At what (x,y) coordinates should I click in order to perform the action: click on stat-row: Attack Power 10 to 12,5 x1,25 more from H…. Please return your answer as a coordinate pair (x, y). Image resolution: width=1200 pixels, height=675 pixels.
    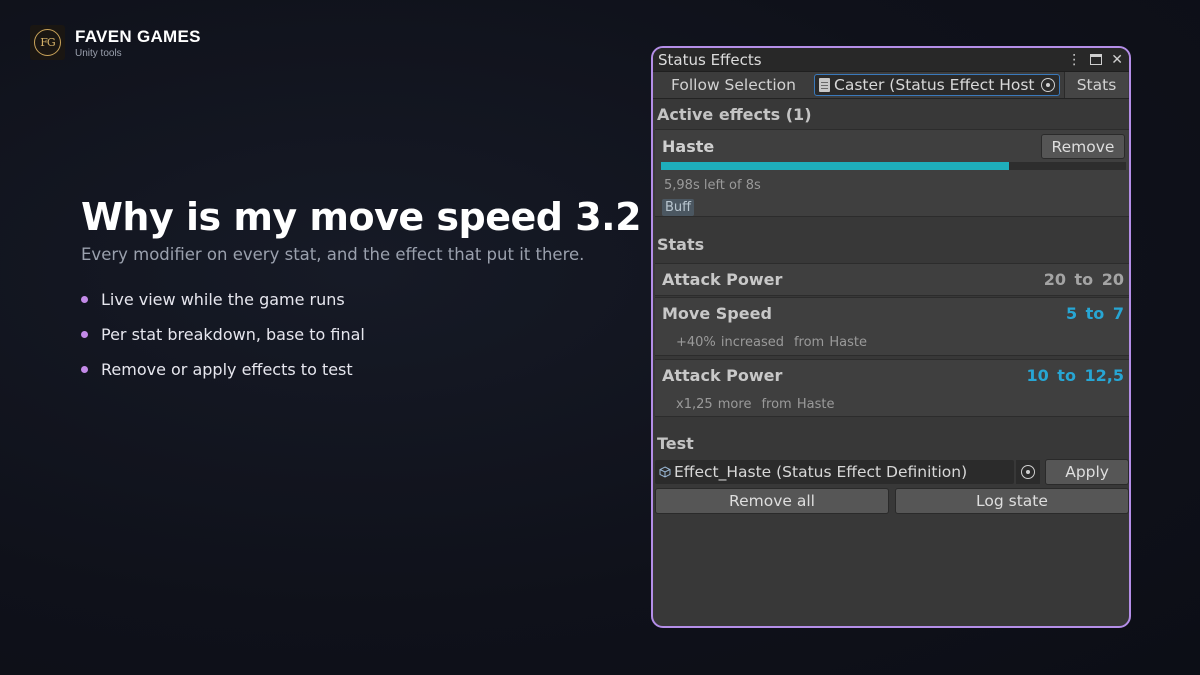
    Looking at the image, I should click on (892, 388).